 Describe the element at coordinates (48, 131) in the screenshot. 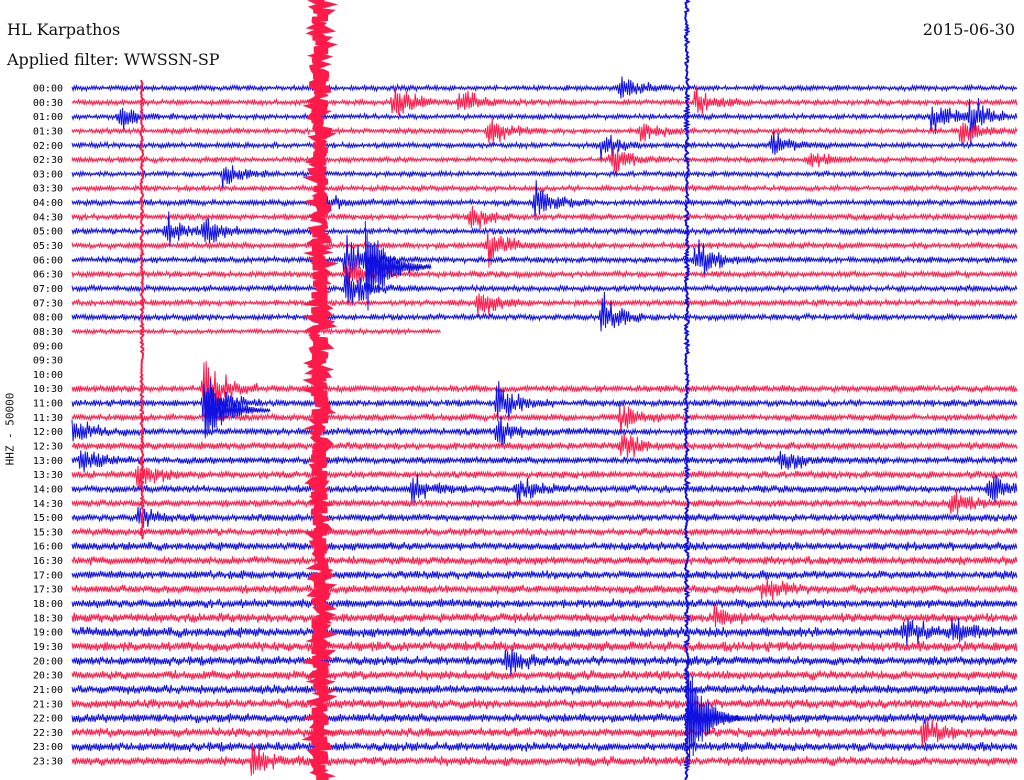

I see `tick-label-0130: 01:30` at that location.